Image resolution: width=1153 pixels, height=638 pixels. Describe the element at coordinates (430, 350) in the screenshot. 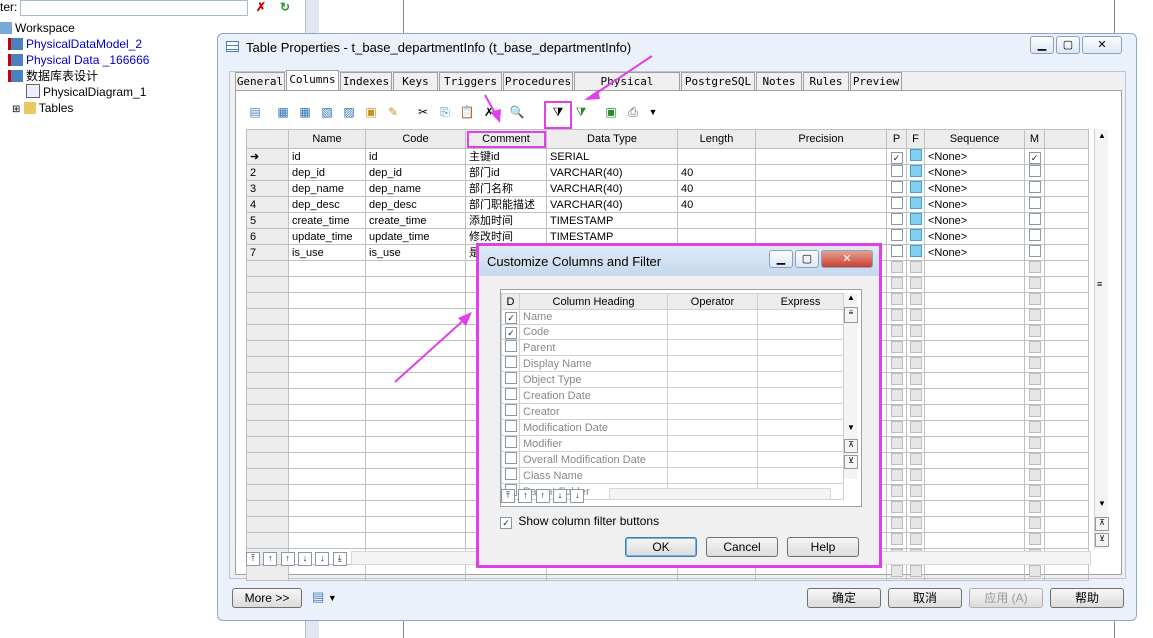

I see `arrow-to-dialog` at that location.